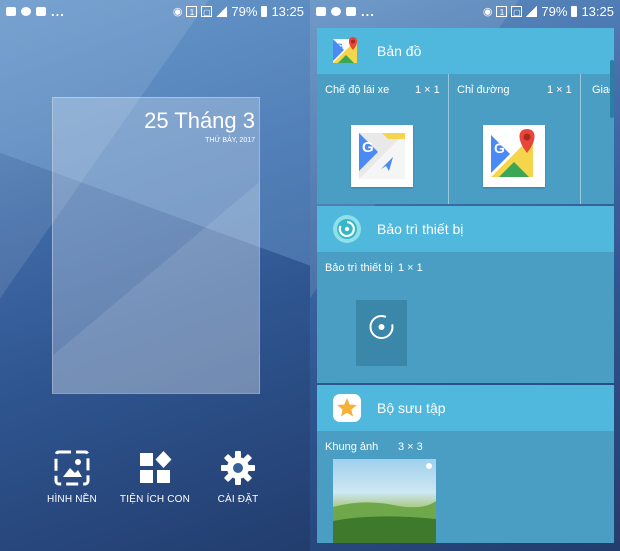  What do you see at coordinates (199, 120) in the screenshot?
I see `clock-widget-date: 25 Tháng 3` at bounding box center [199, 120].